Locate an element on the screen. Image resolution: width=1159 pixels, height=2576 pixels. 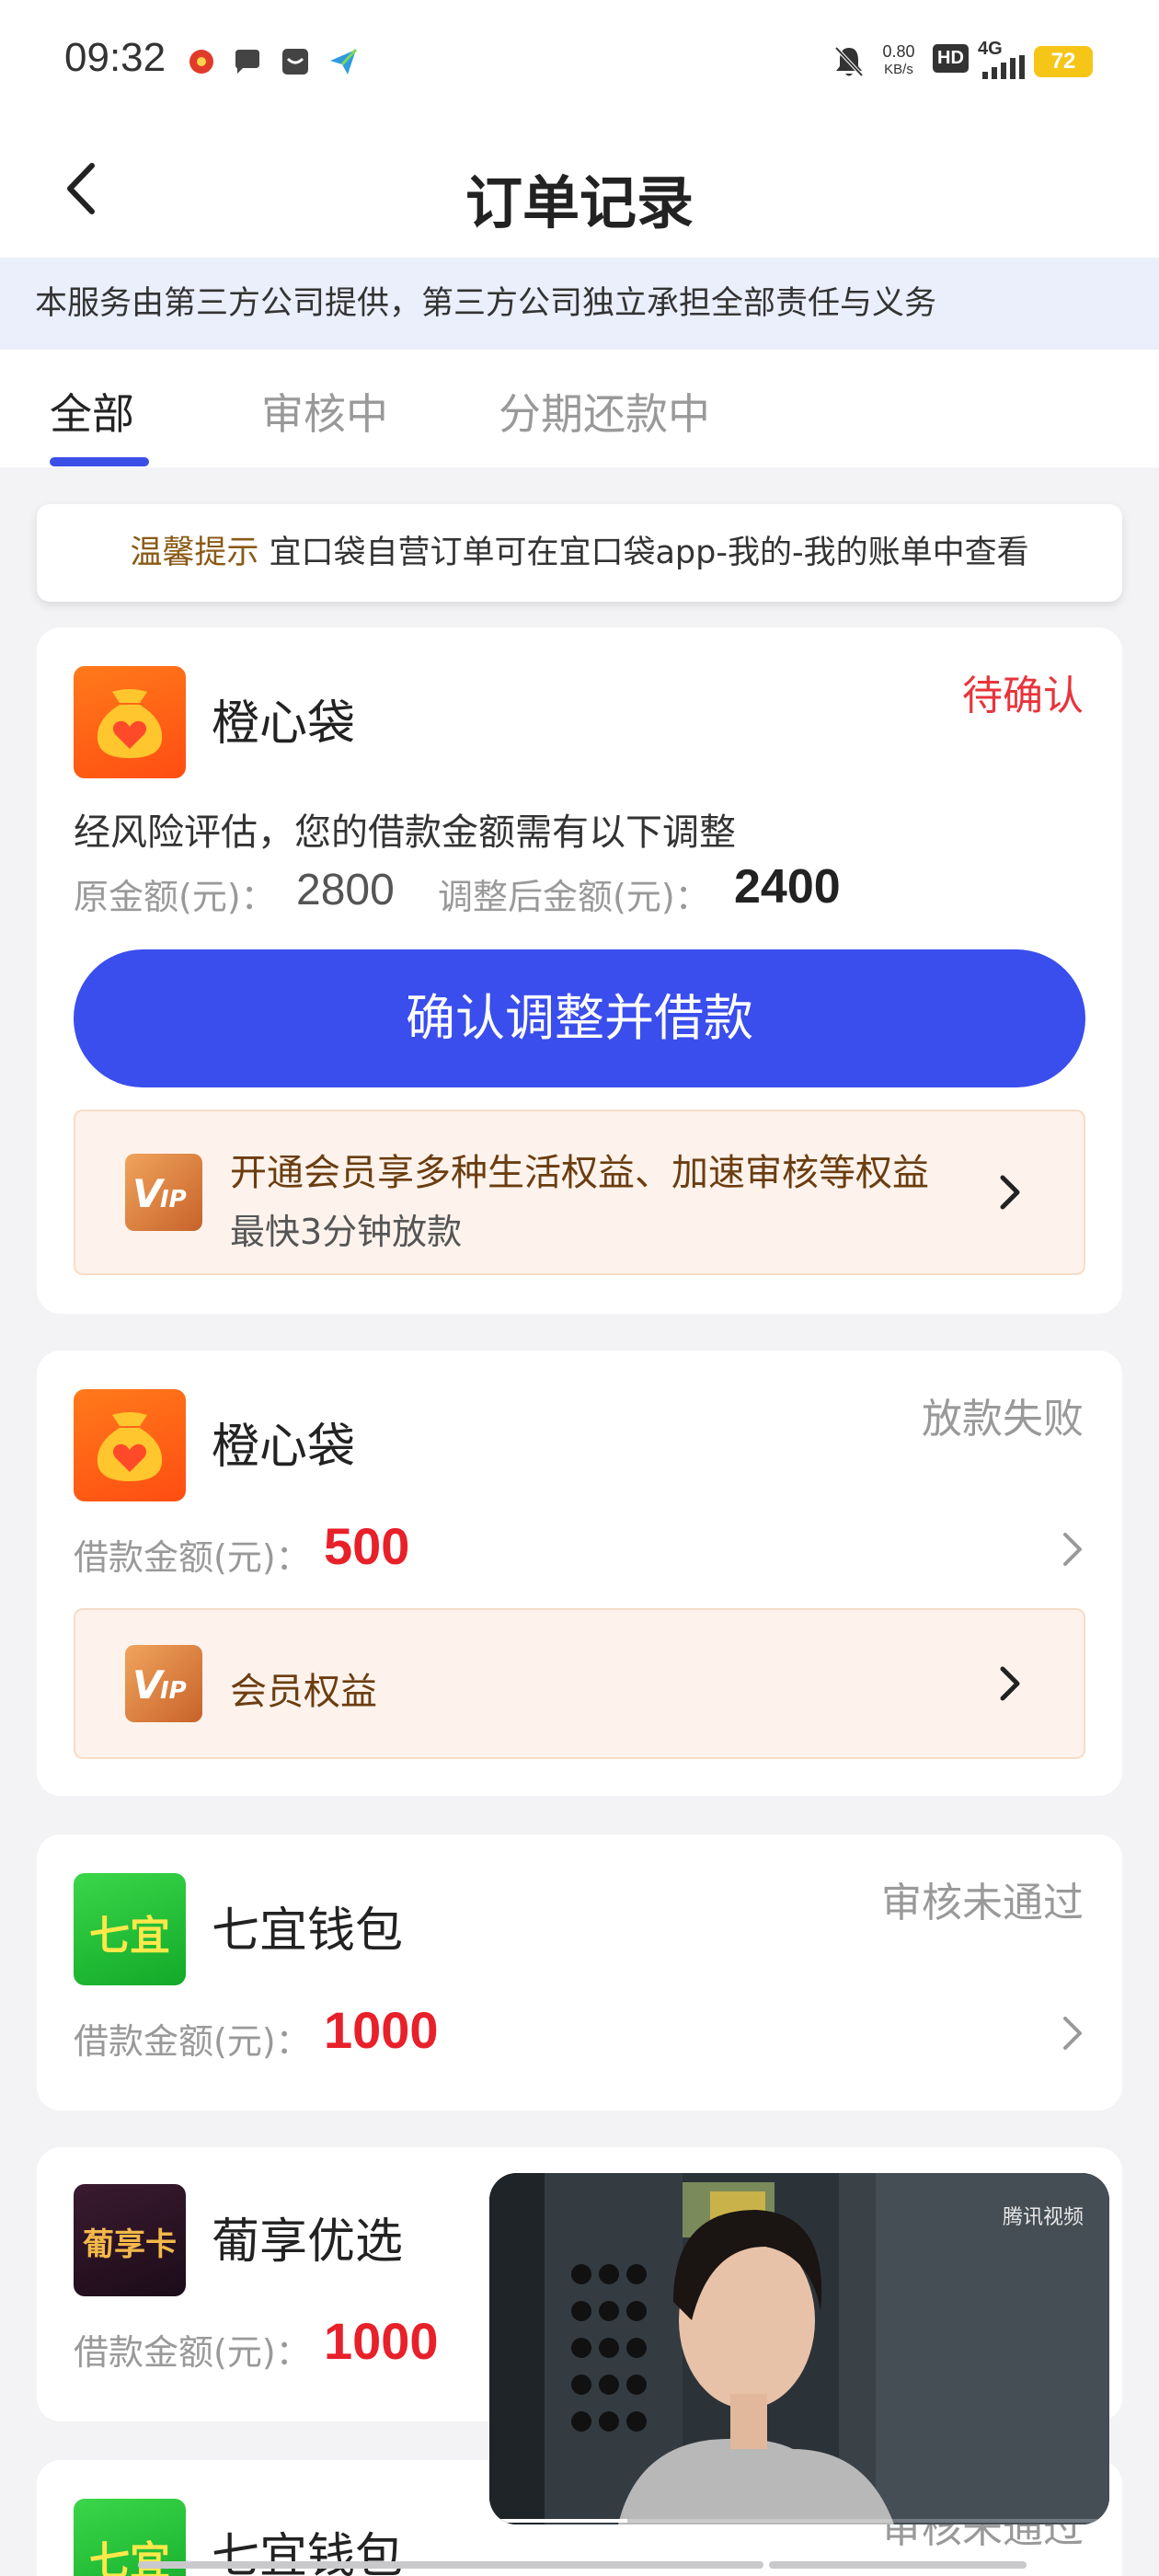
adjust-description: 经风险评估，您的借款金额需有以下调整 is located at coordinates (405, 832).